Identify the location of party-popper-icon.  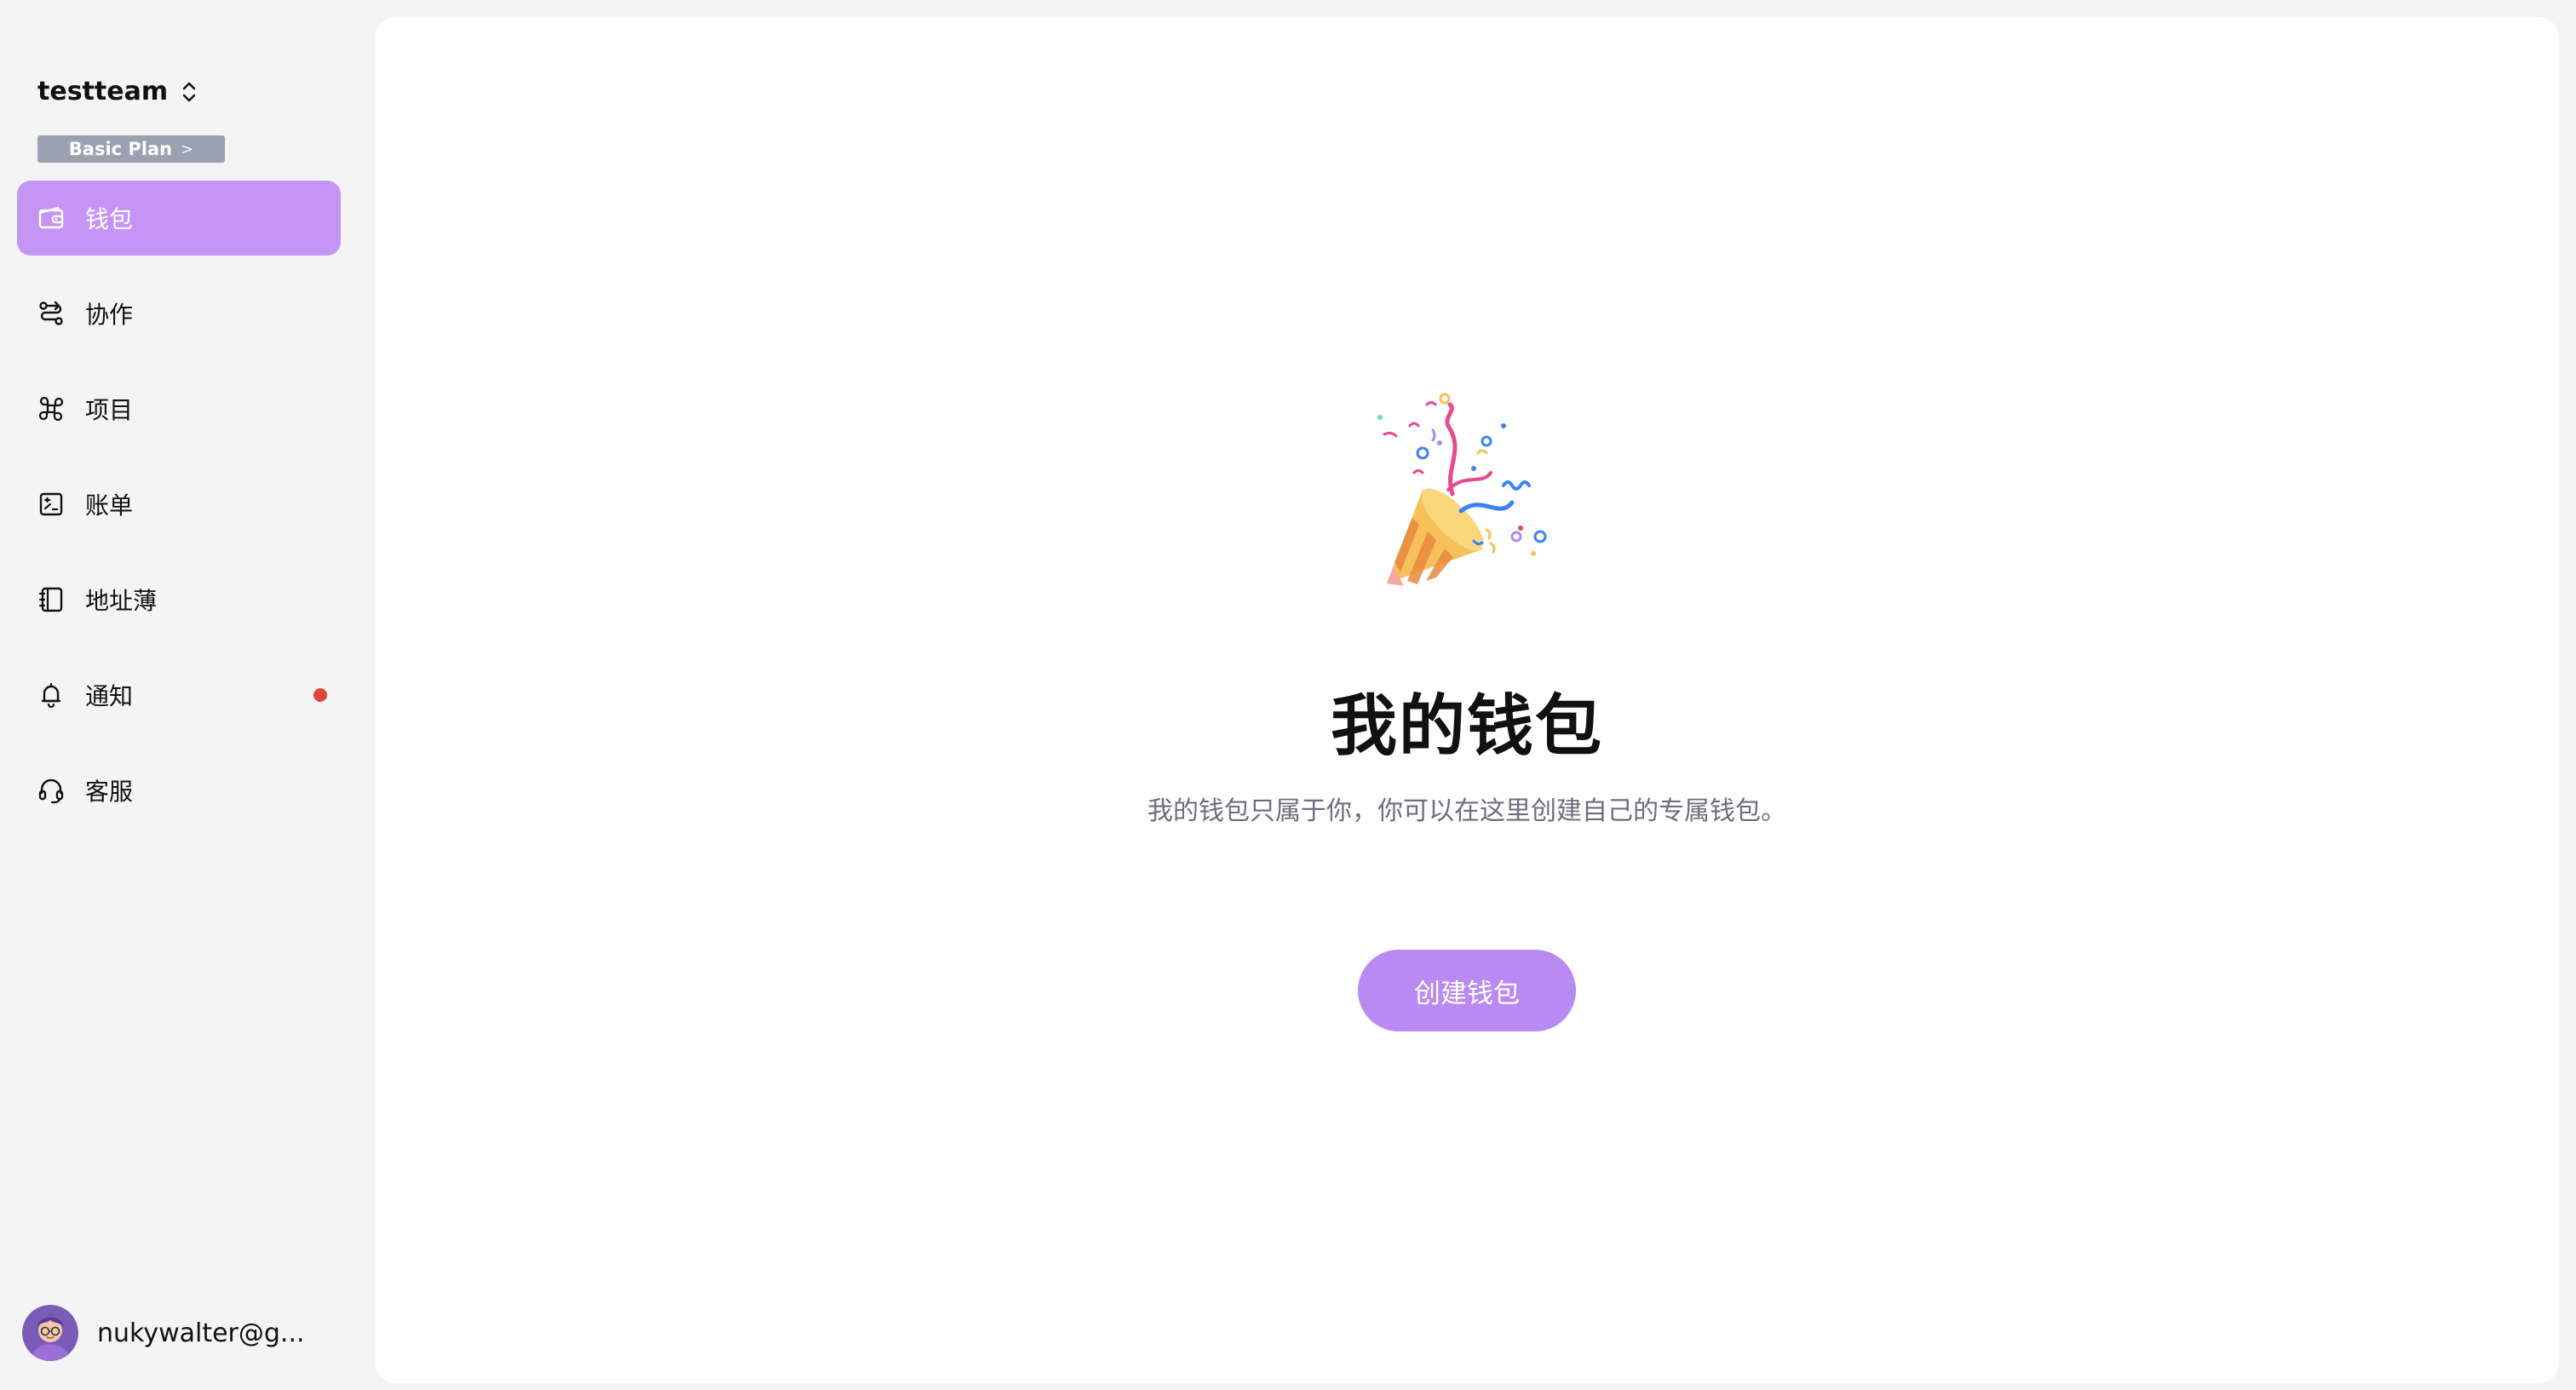
(1462, 489).